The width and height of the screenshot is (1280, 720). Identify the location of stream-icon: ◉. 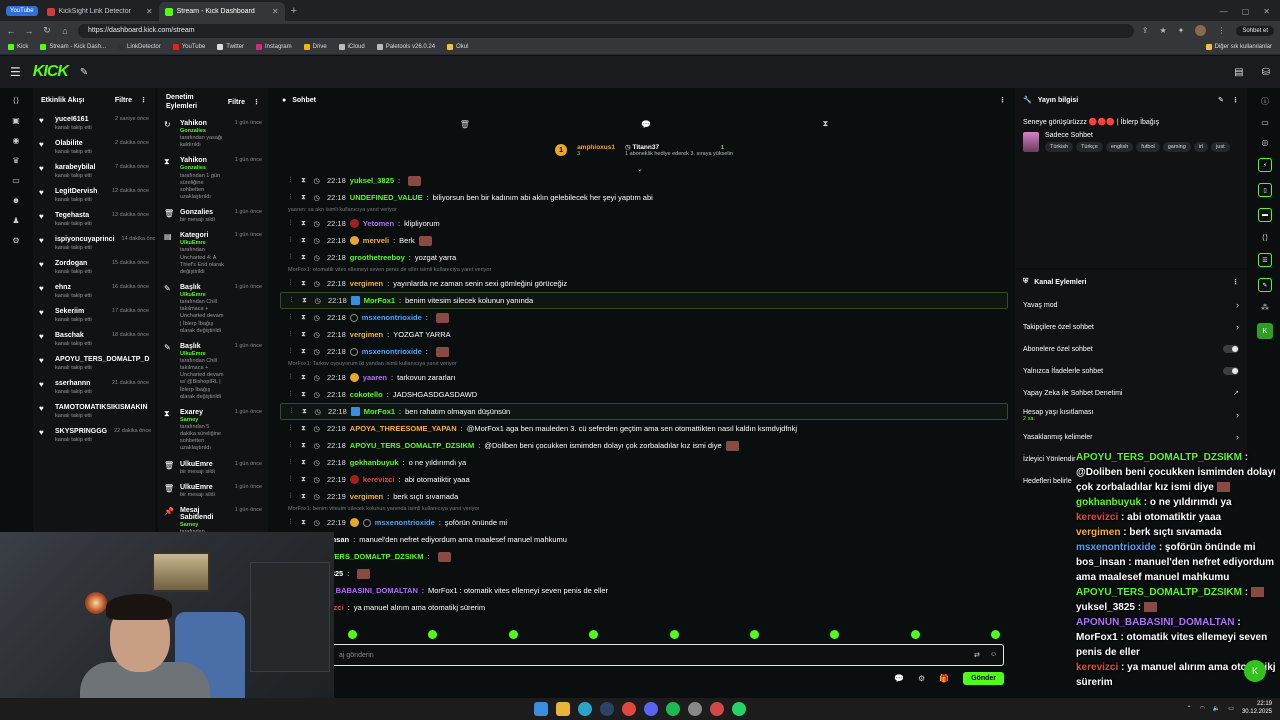
(16, 140).